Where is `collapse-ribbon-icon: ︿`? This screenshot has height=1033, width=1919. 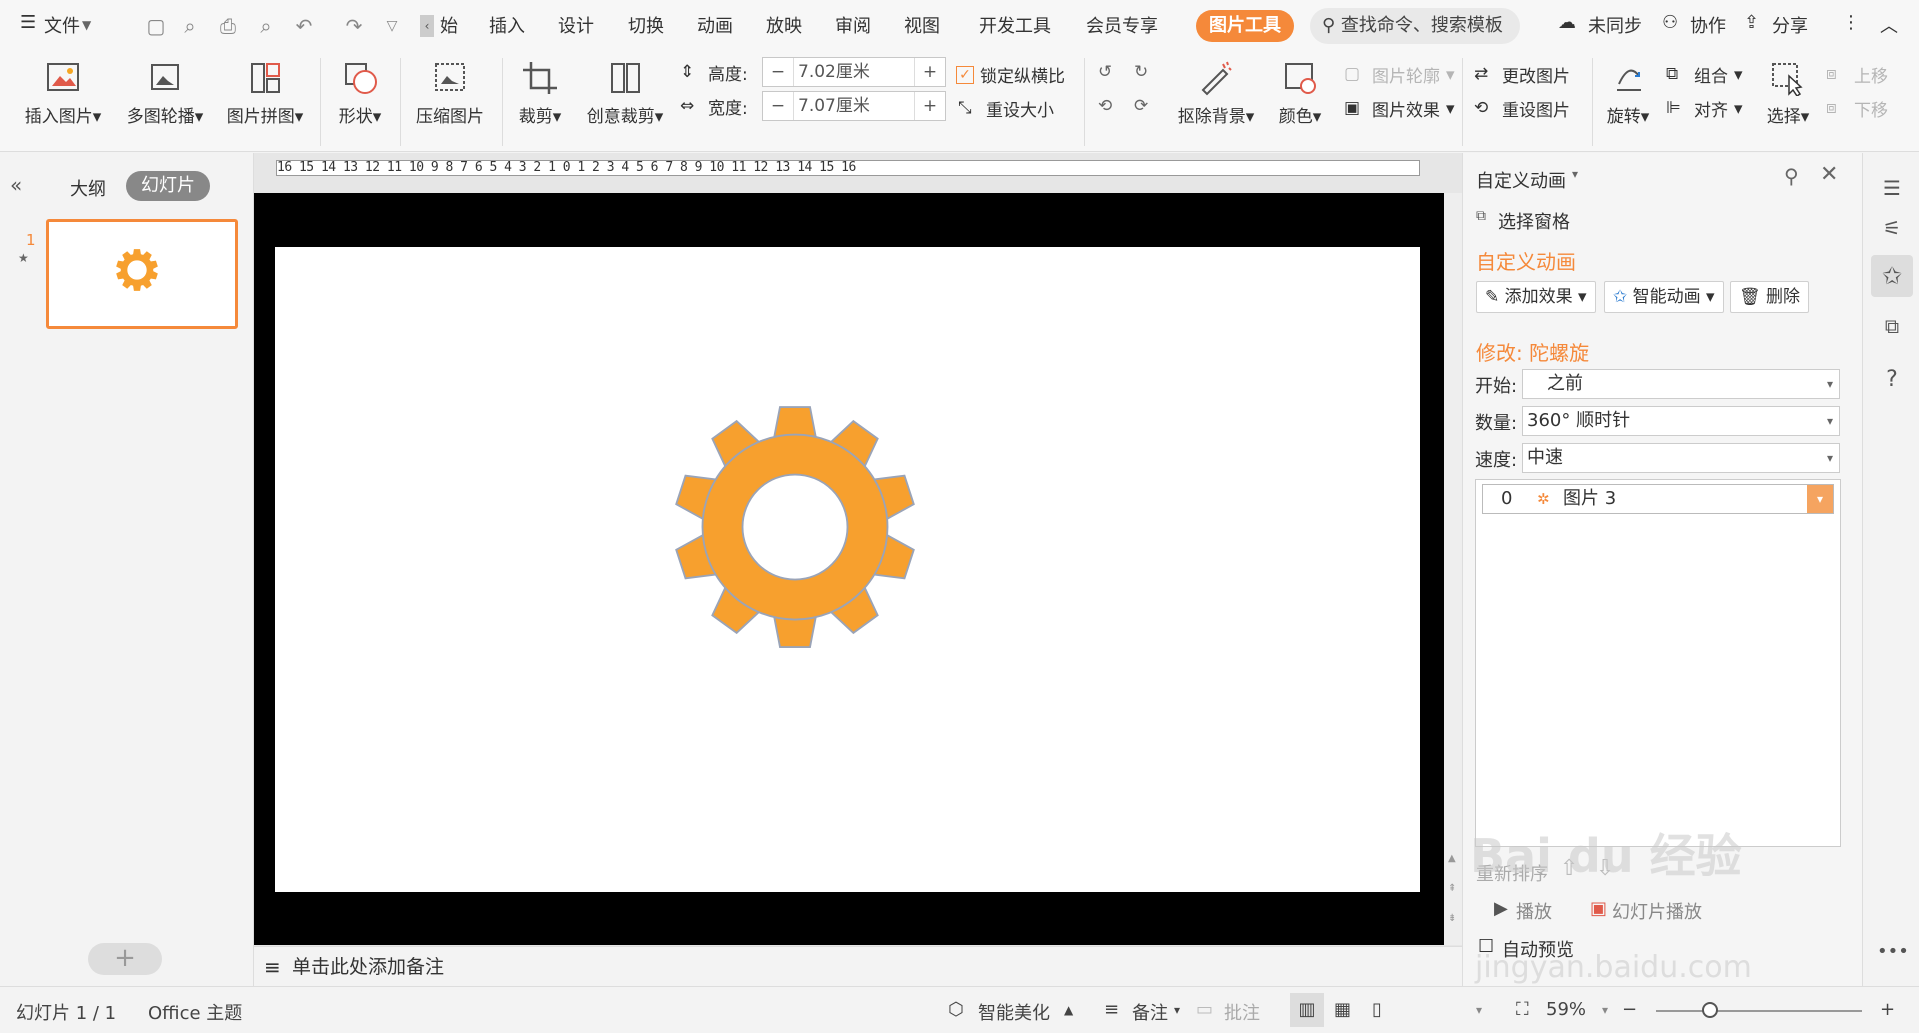
collapse-ribbon-icon: ︿ is located at coordinates (1889, 25).